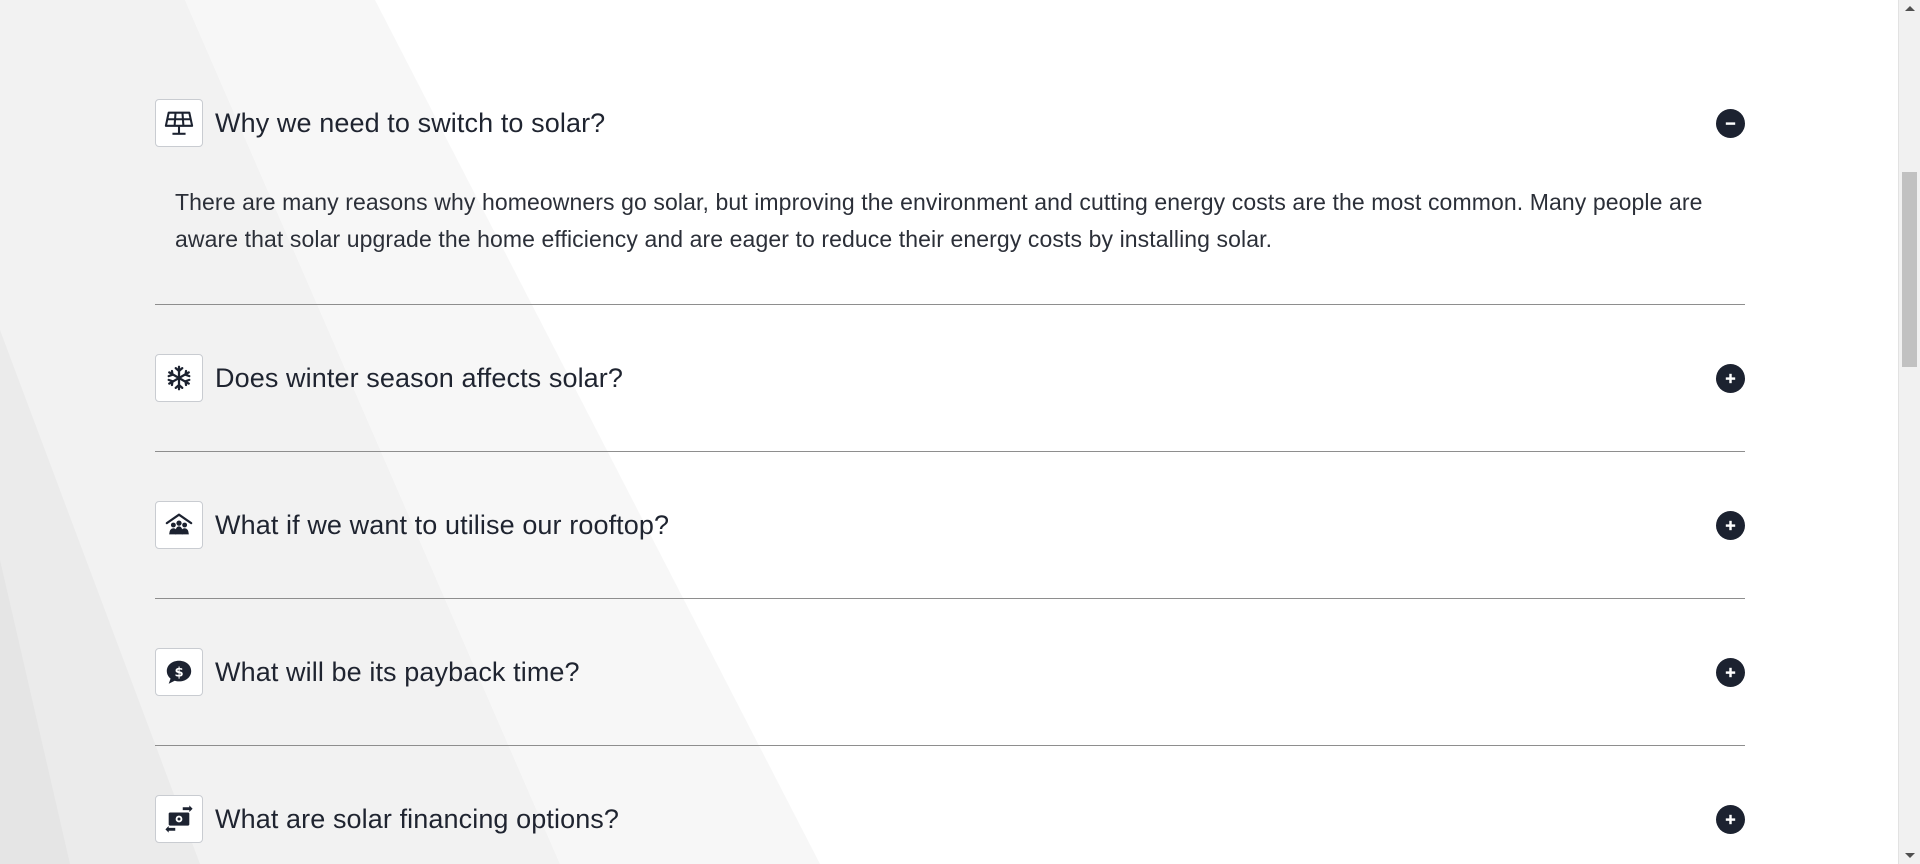 The width and height of the screenshot is (1920, 864). Describe the element at coordinates (417, 818) in the screenshot. I see `faq-question: What are solar financing options?` at that location.